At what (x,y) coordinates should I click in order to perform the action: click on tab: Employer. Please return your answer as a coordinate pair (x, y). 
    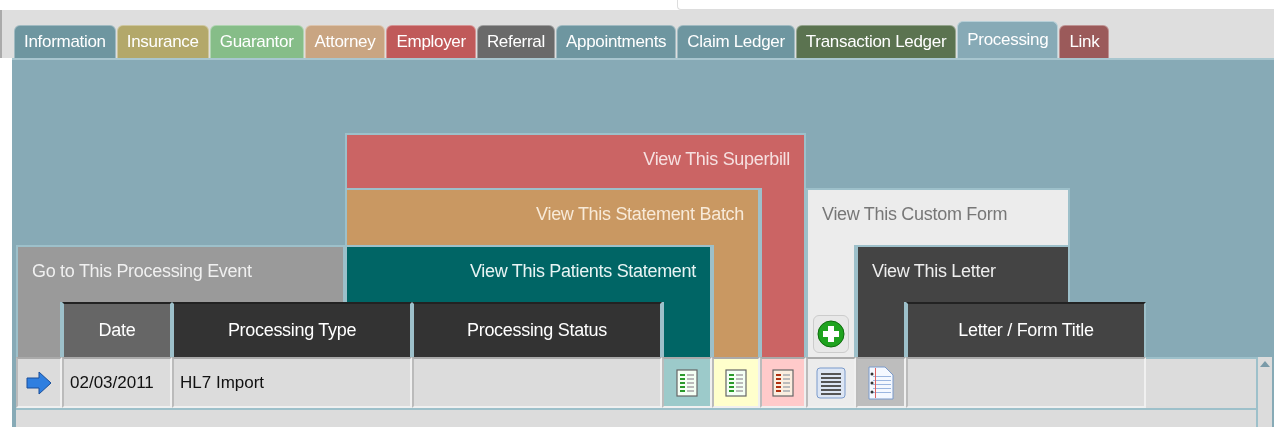
    Looking at the image, I should click on (431, 41).